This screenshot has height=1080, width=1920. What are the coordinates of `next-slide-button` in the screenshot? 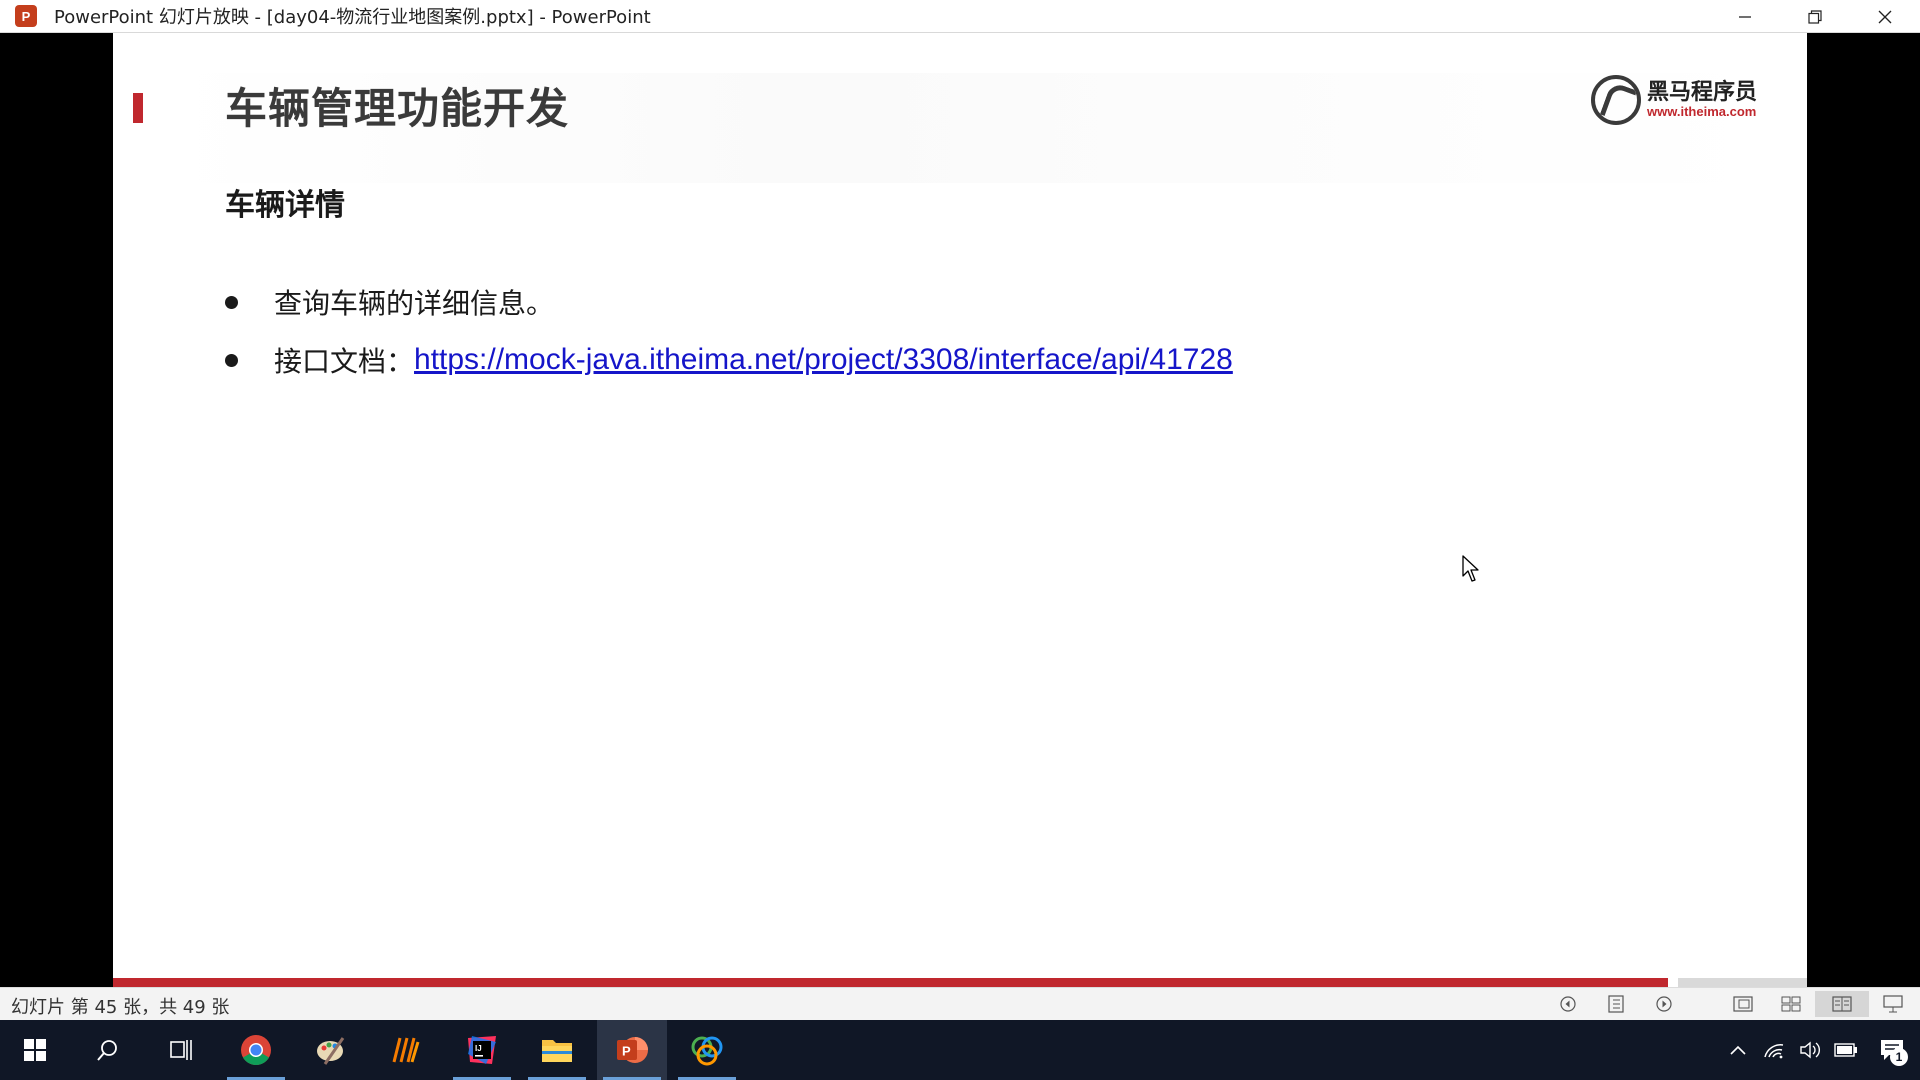 It's located at (1664, 1004).